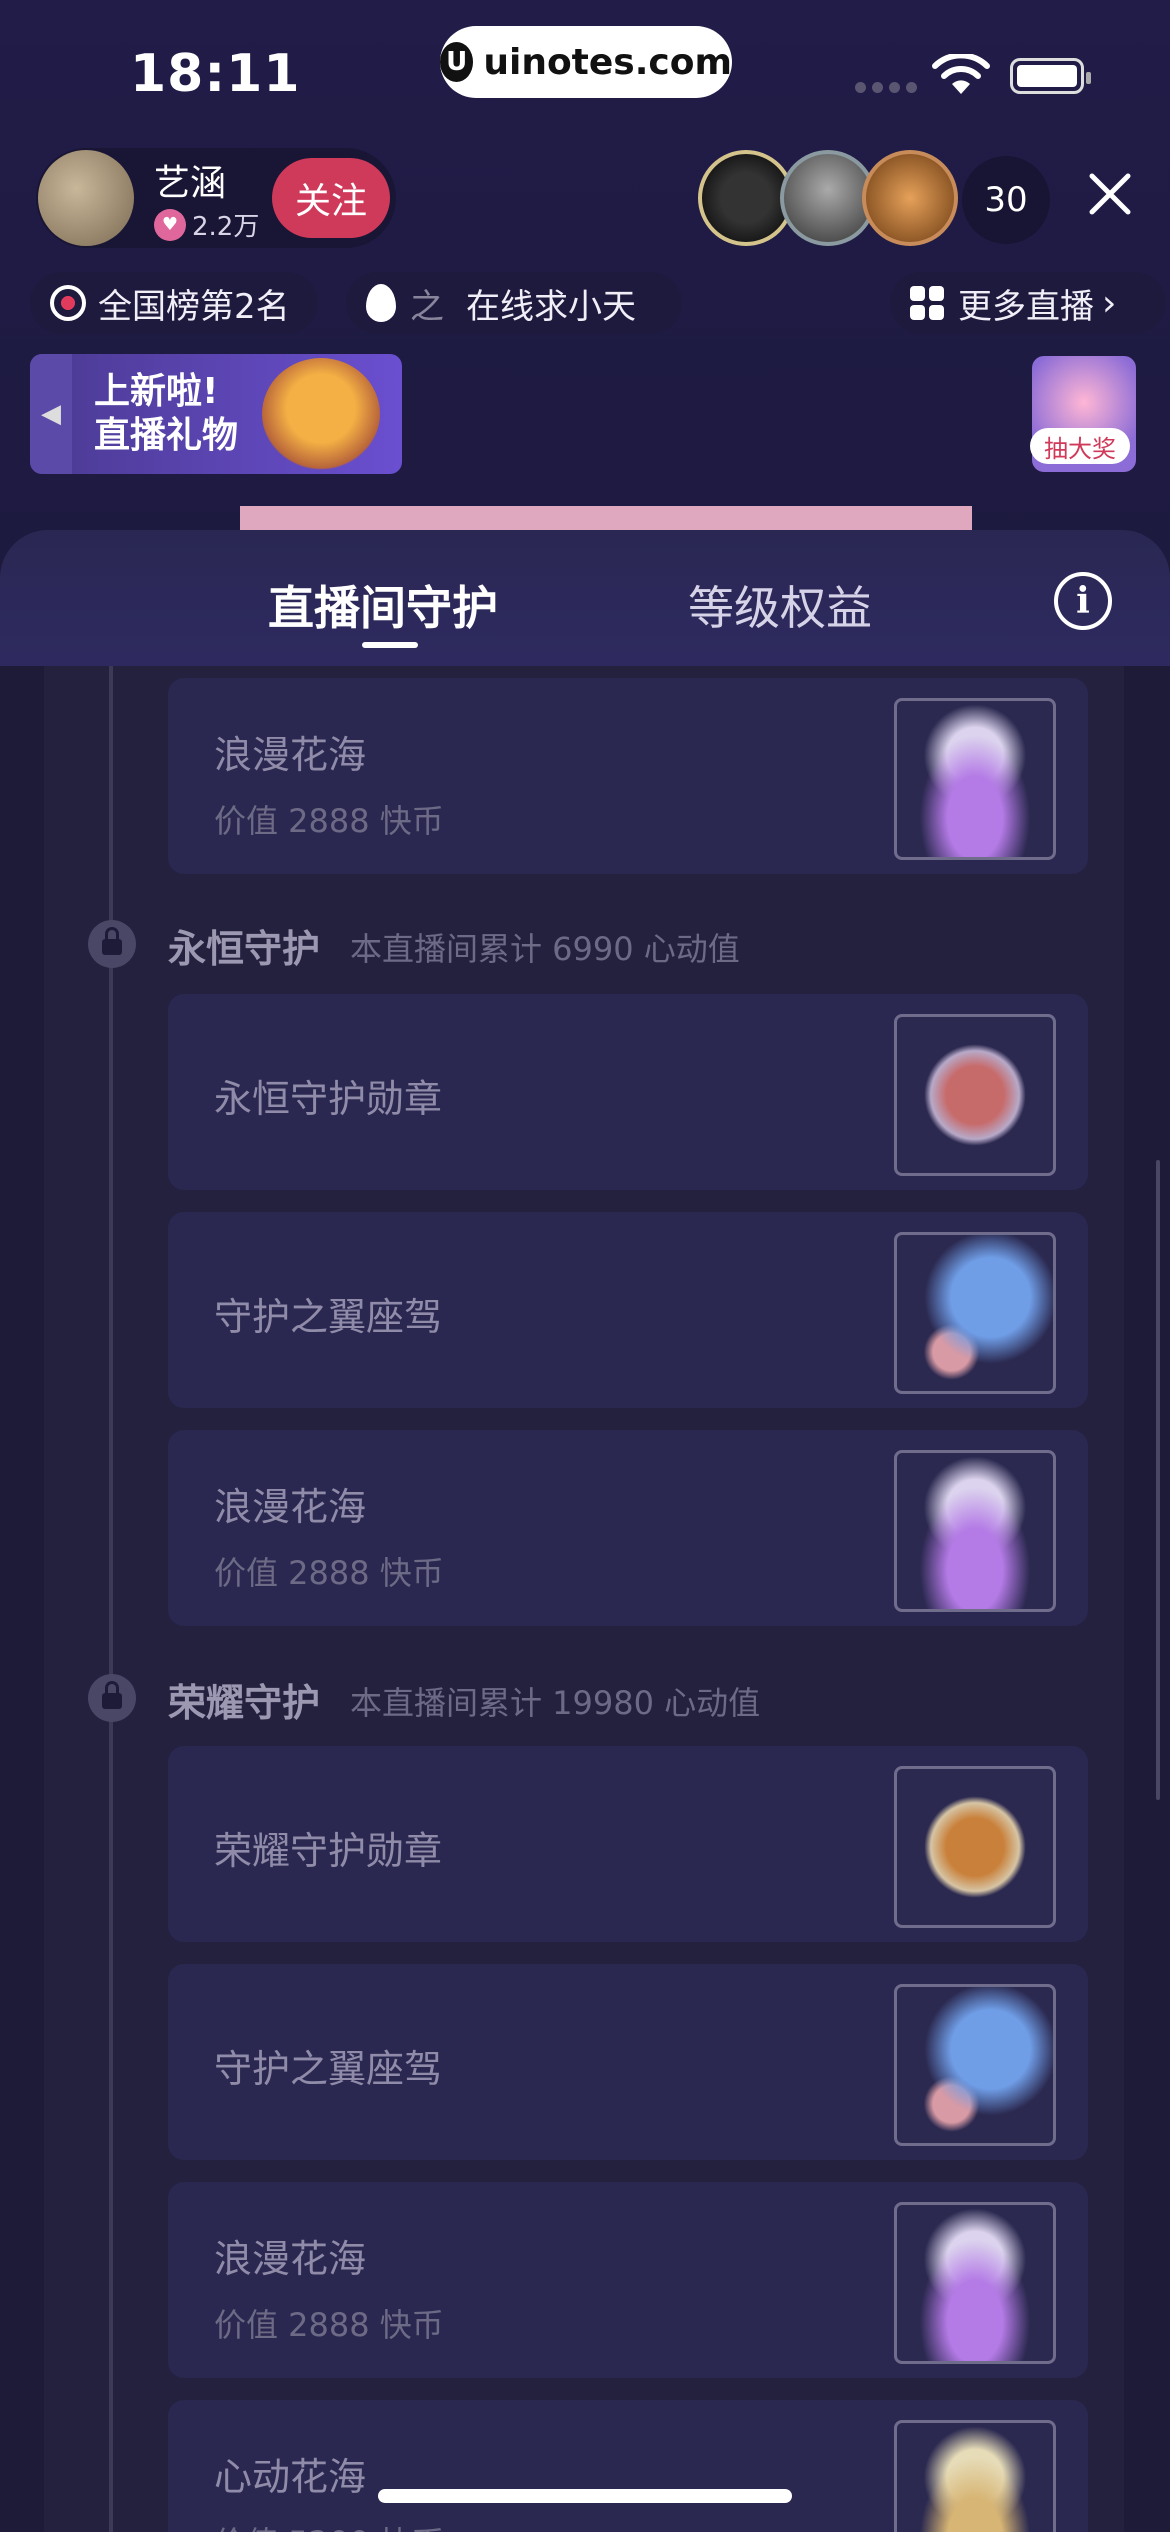  What do you see at coordinates (607, 62) in the screenshot?
I see `url-text: uinotes.com` at bounding box center [607, 62].